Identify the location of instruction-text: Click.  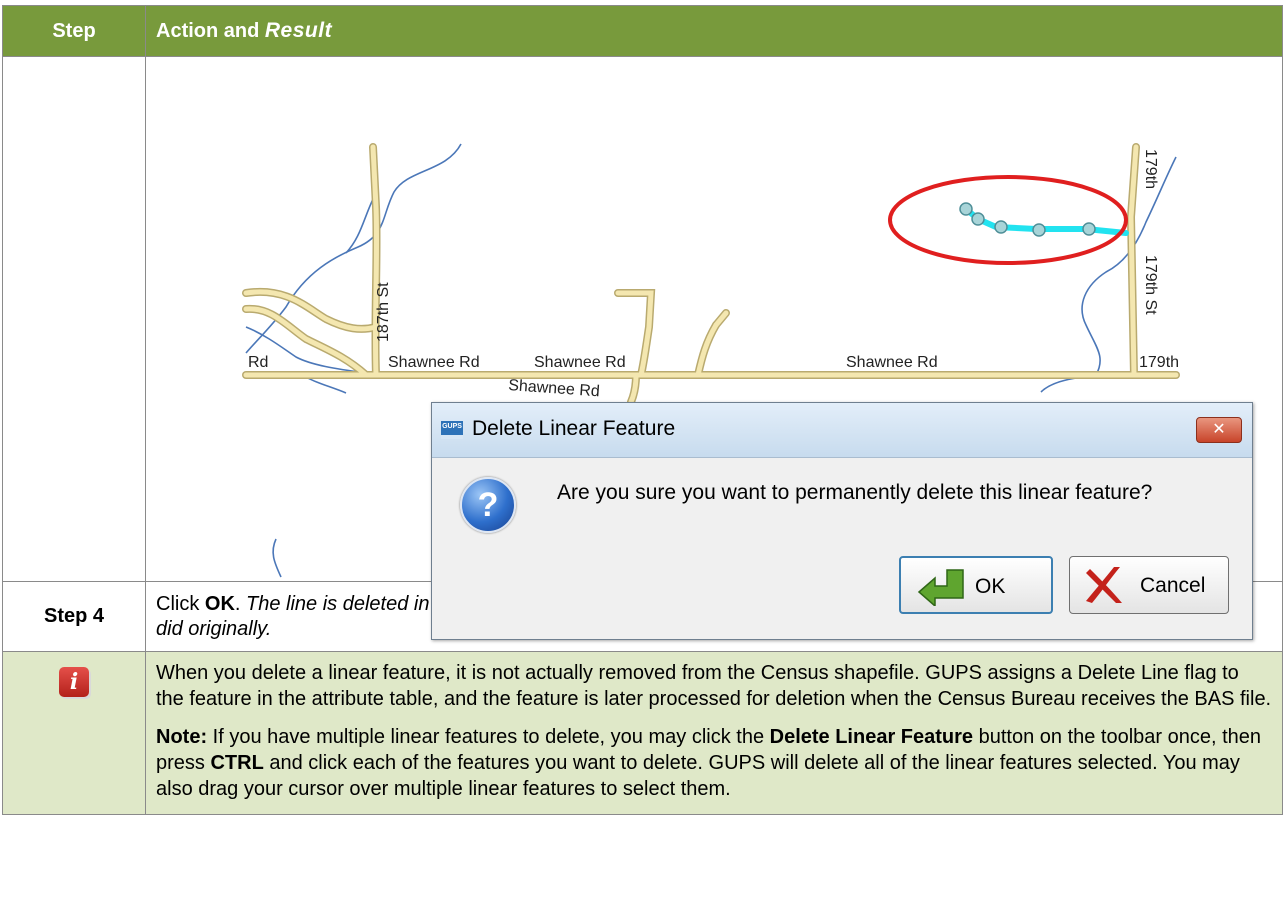
(180, 603).